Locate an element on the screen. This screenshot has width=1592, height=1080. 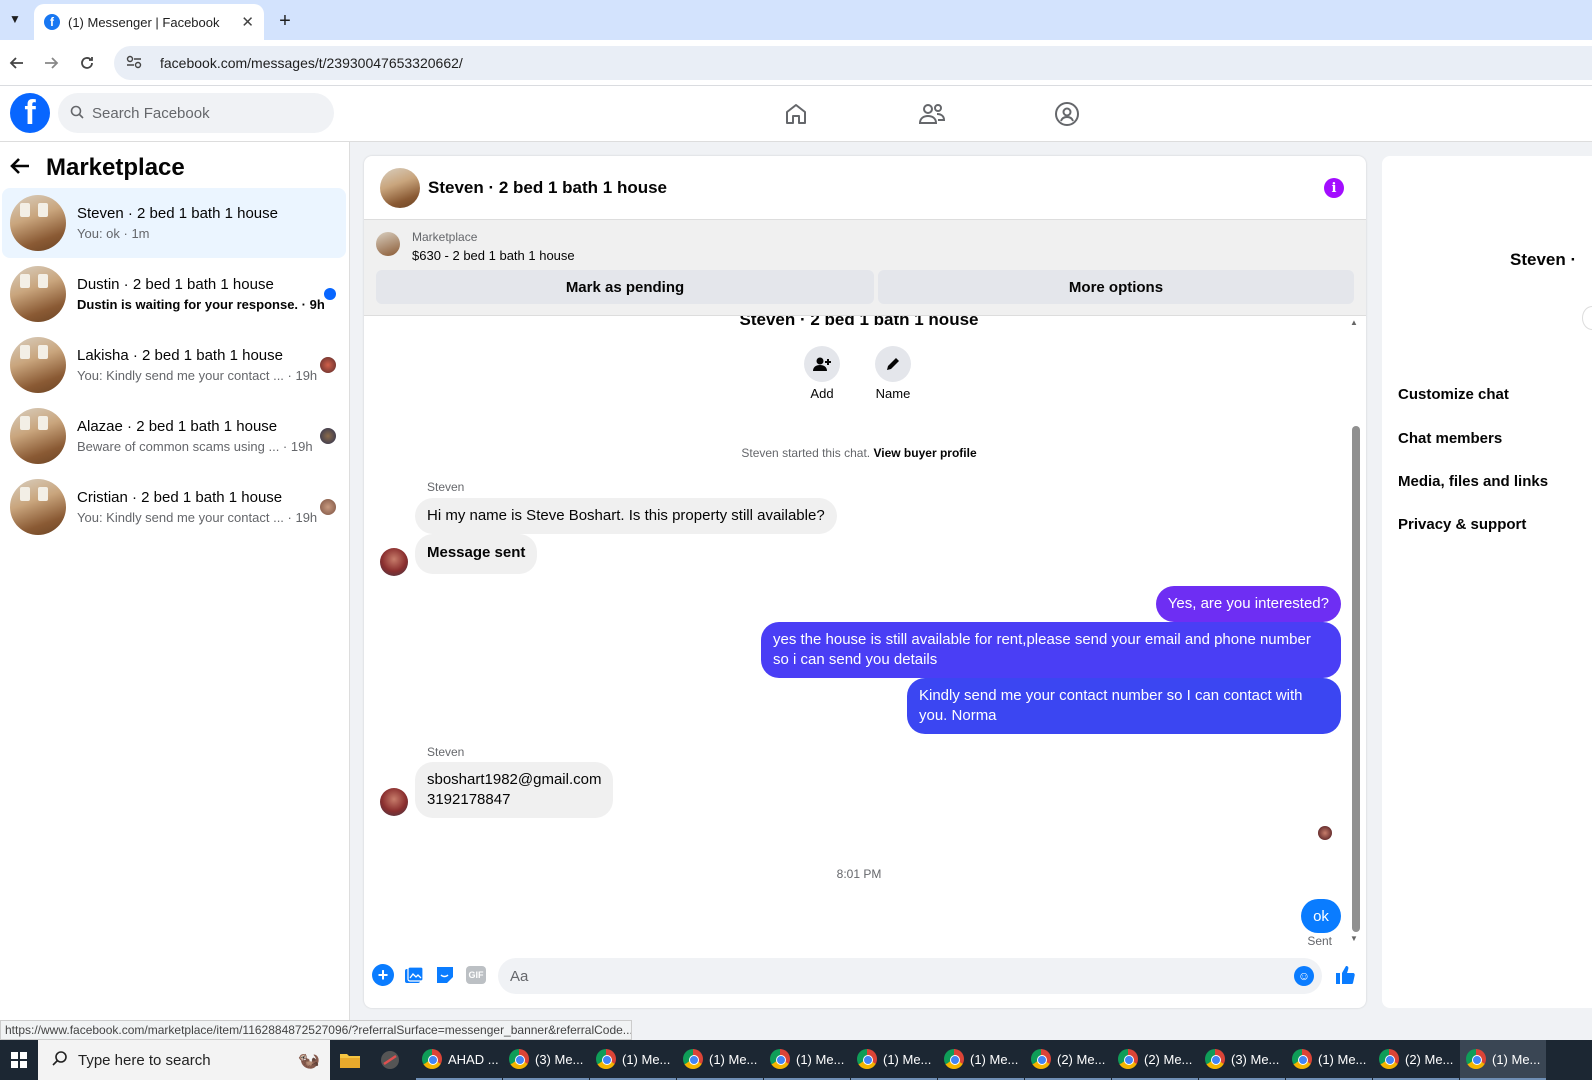
app-icon is located at coordinates (390, 1060).